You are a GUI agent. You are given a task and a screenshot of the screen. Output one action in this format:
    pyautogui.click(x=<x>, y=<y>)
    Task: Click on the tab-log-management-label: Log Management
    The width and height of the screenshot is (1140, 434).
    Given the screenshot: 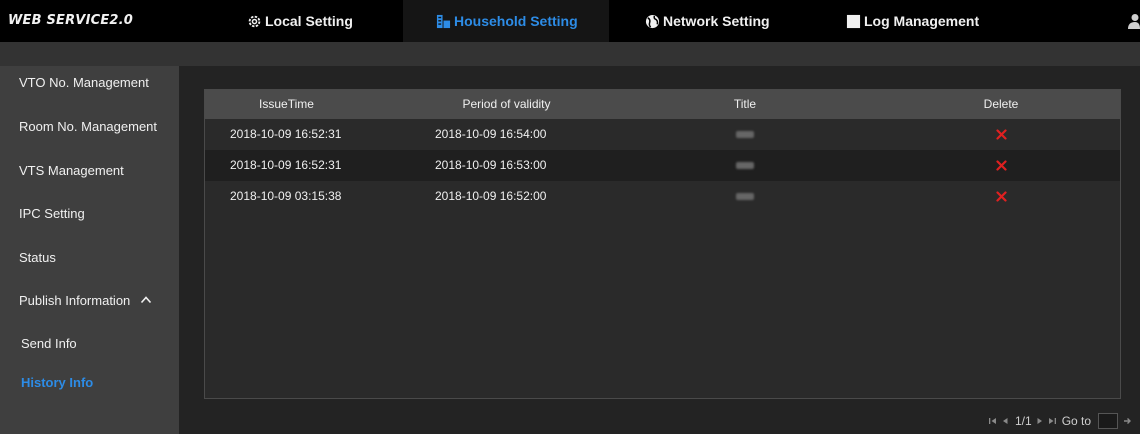 What is the action you would take?
    pyautogui.click(x=922, y=21)
    